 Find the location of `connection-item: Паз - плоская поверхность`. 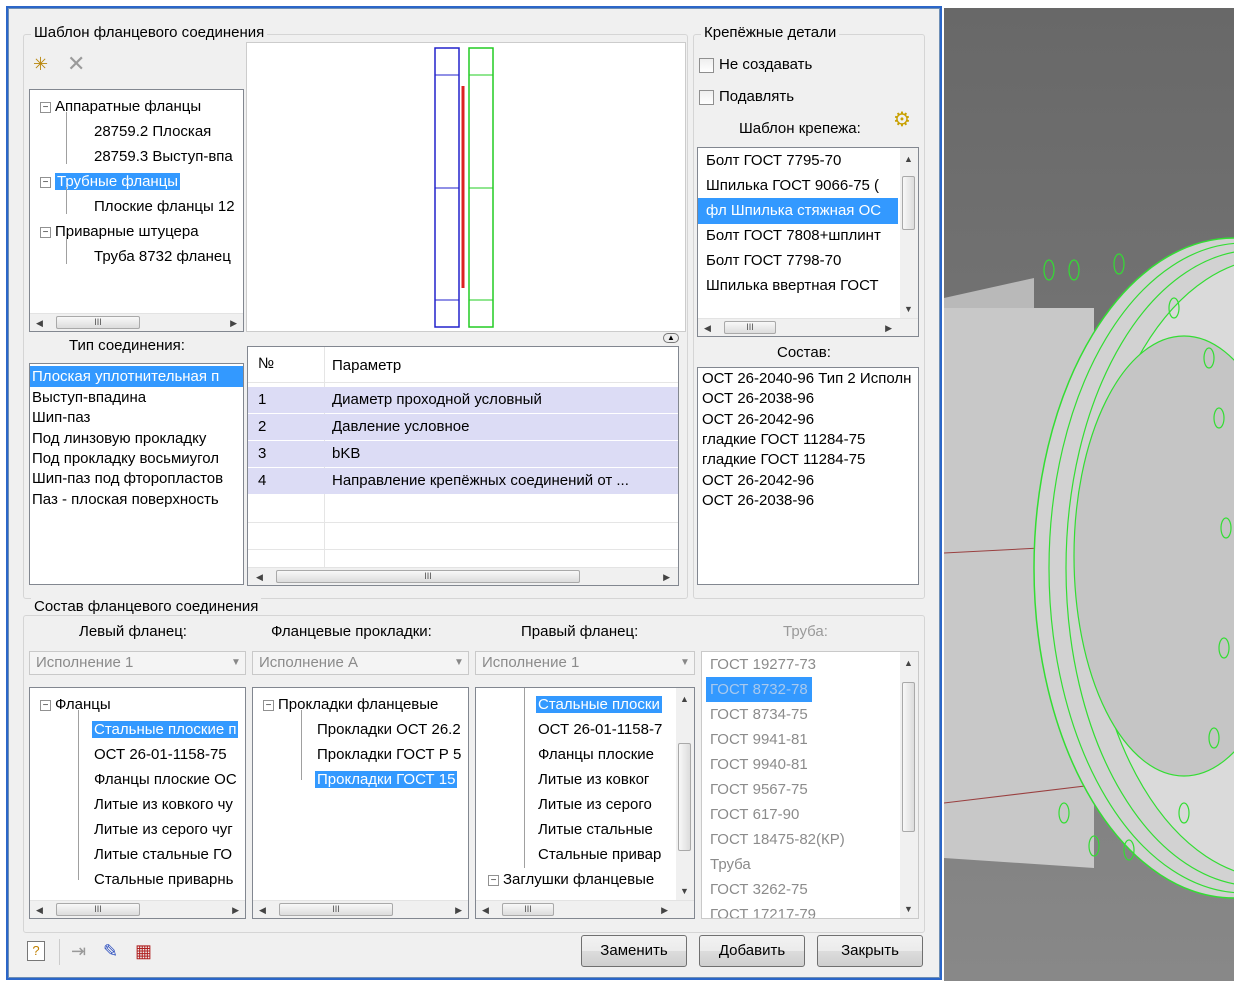

connection-item: Паз - плоская поверхность is located at coordinates (125, 499).